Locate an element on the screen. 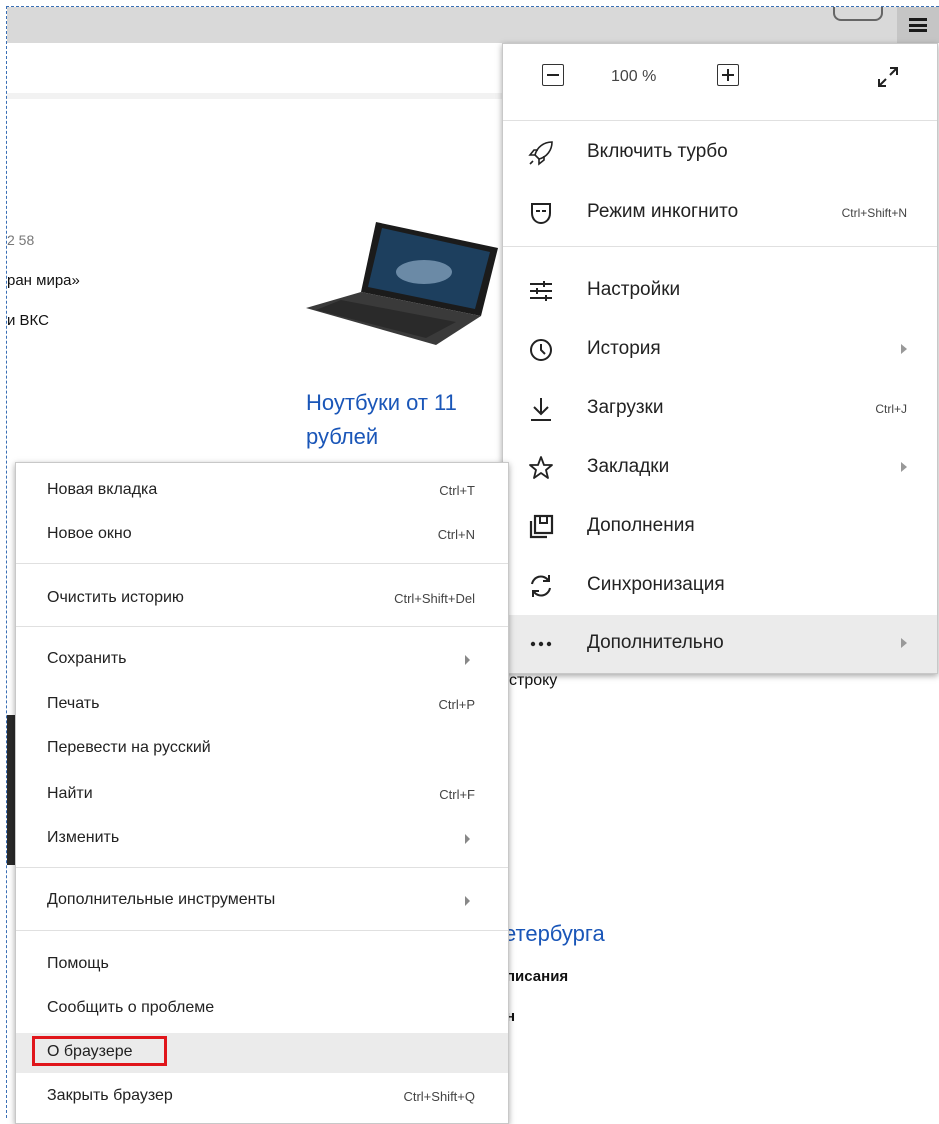 The height and width of the screenshot is (1124, 939). zoom-controls: 100 % is located at coordinates (720, 80).